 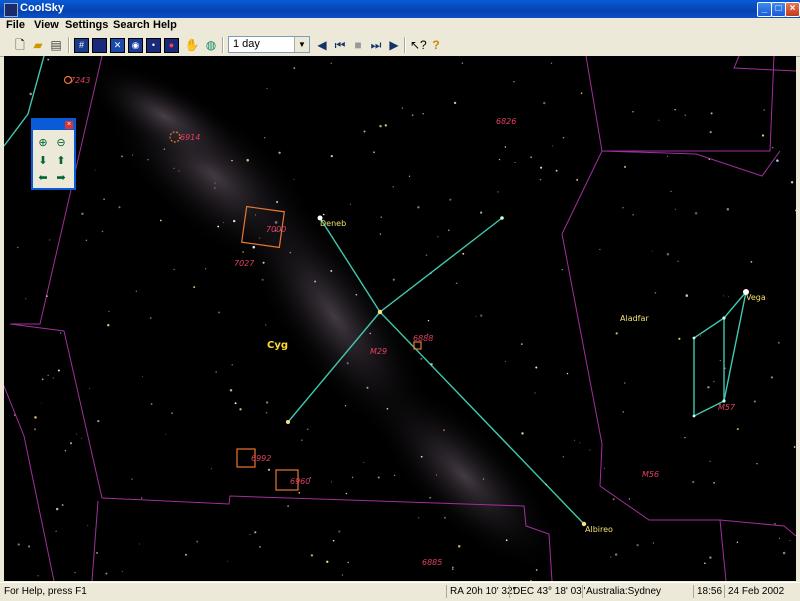 What do you see at coordinates (269, 44) in the screenshot?
I see `time-step-select: 1 day ▼` at bounding box center [269, 44].